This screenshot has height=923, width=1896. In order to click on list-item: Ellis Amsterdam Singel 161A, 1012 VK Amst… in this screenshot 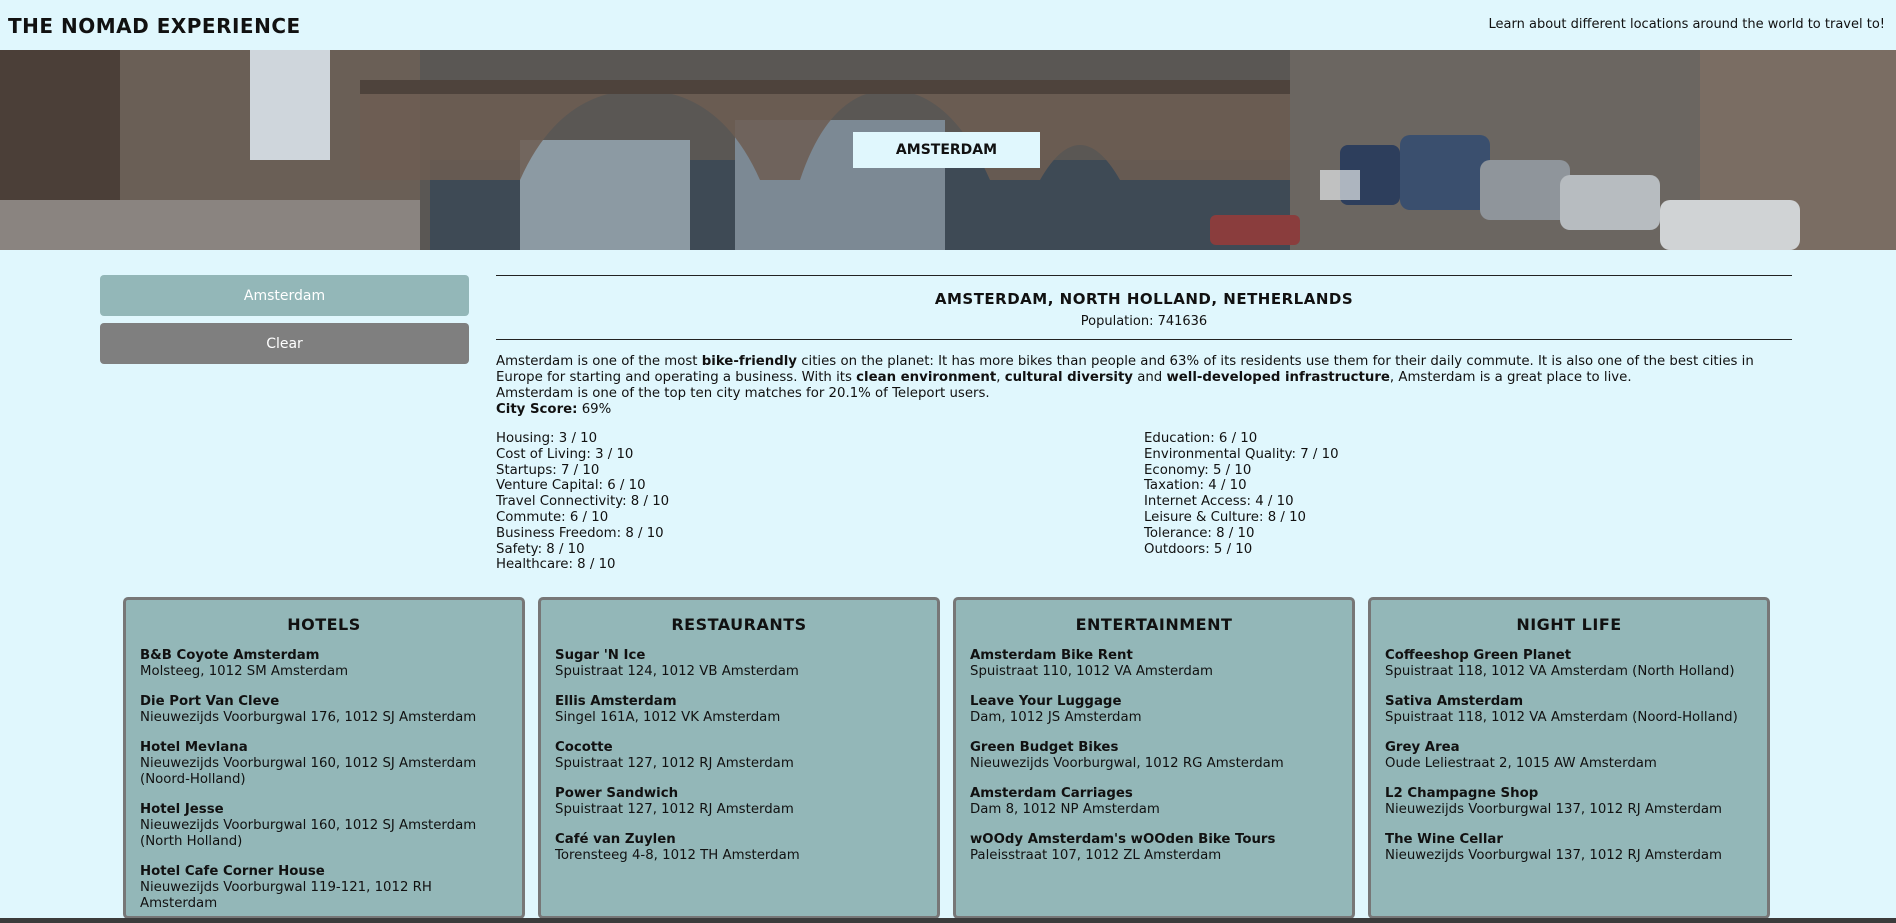, I will do `click(739, 710)`.